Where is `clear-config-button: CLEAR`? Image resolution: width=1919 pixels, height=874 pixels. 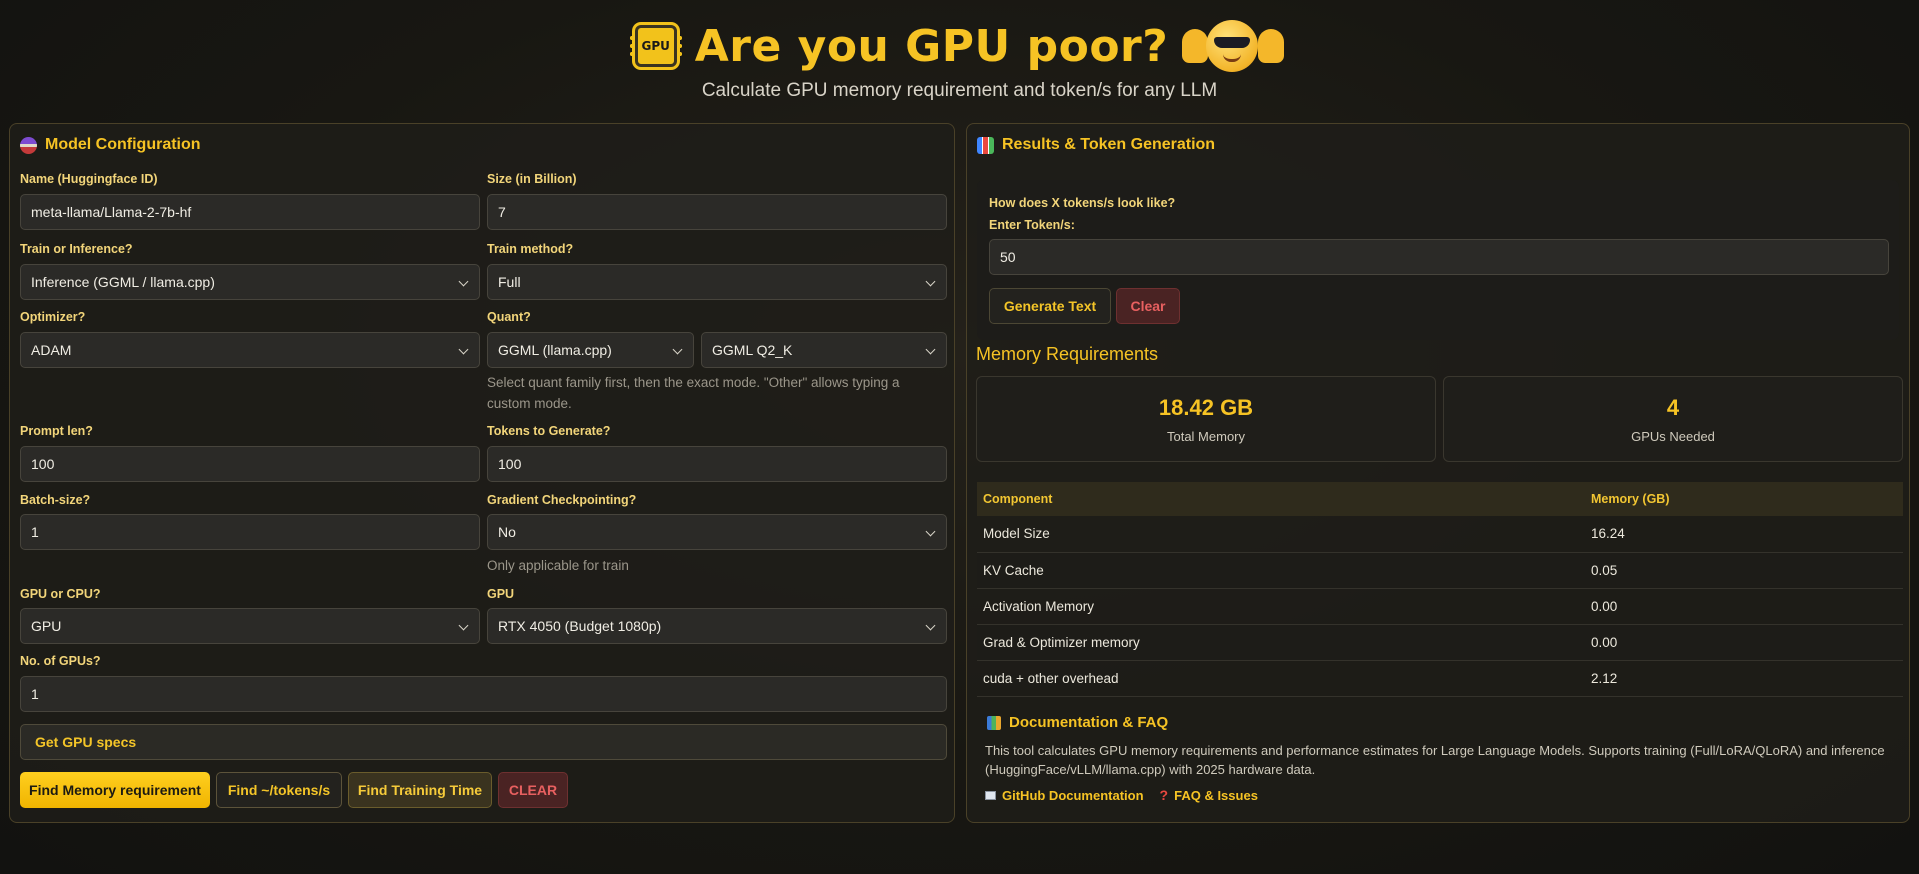 clear-config-button: CLEAR is located at coordinates (533, 790).